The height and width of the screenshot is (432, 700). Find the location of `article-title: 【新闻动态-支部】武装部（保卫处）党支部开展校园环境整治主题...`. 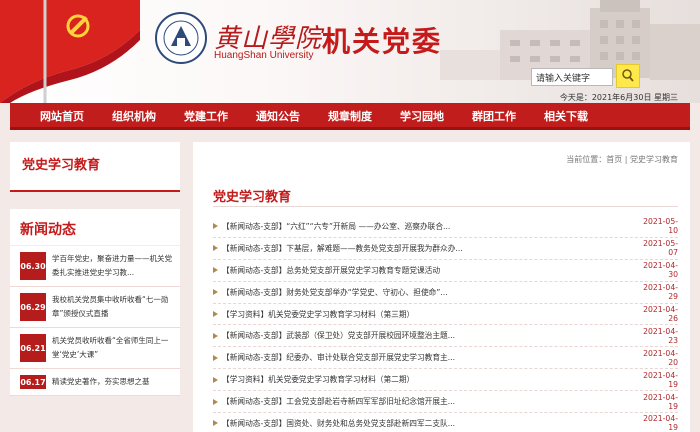

article-title: 【新闻动态-支部】武装部（保卫处）党支部开展校园环境整治主题... is located at coordinates (429, 335).